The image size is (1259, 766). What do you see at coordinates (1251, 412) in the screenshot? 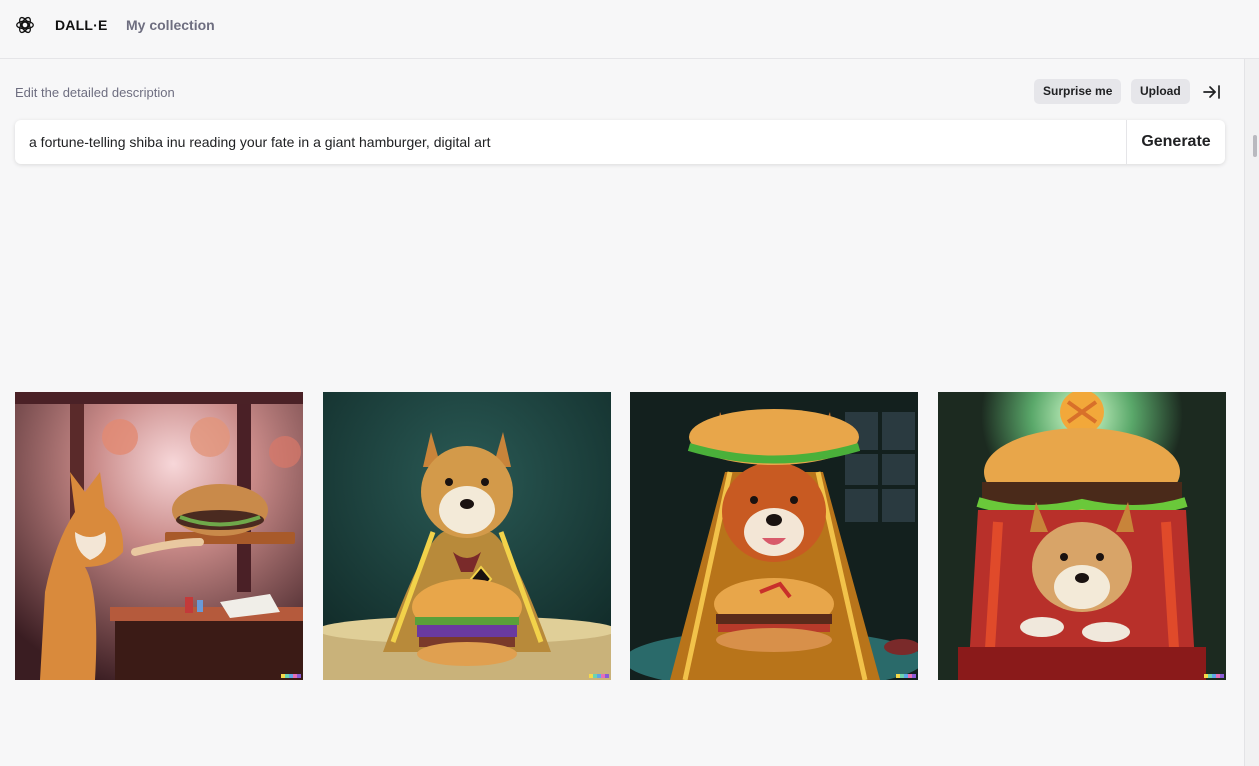
I see `page-scrollbar` at bounding box center [1251, 412].